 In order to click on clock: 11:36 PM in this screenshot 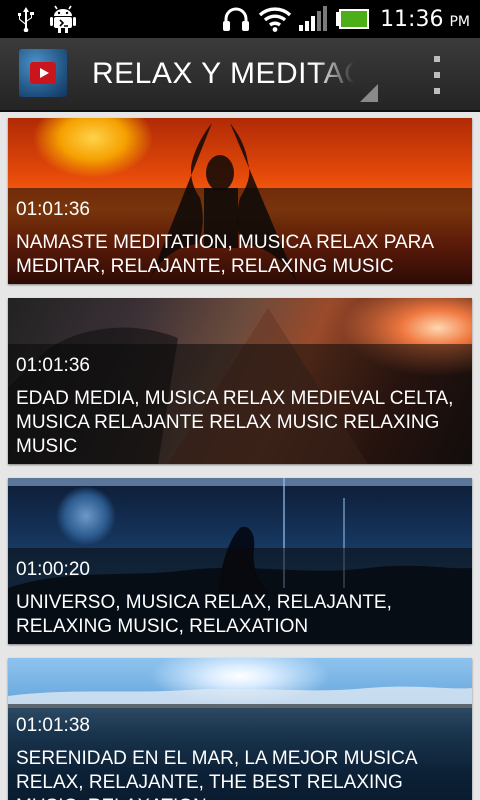, I will do `click(425, 19)`.